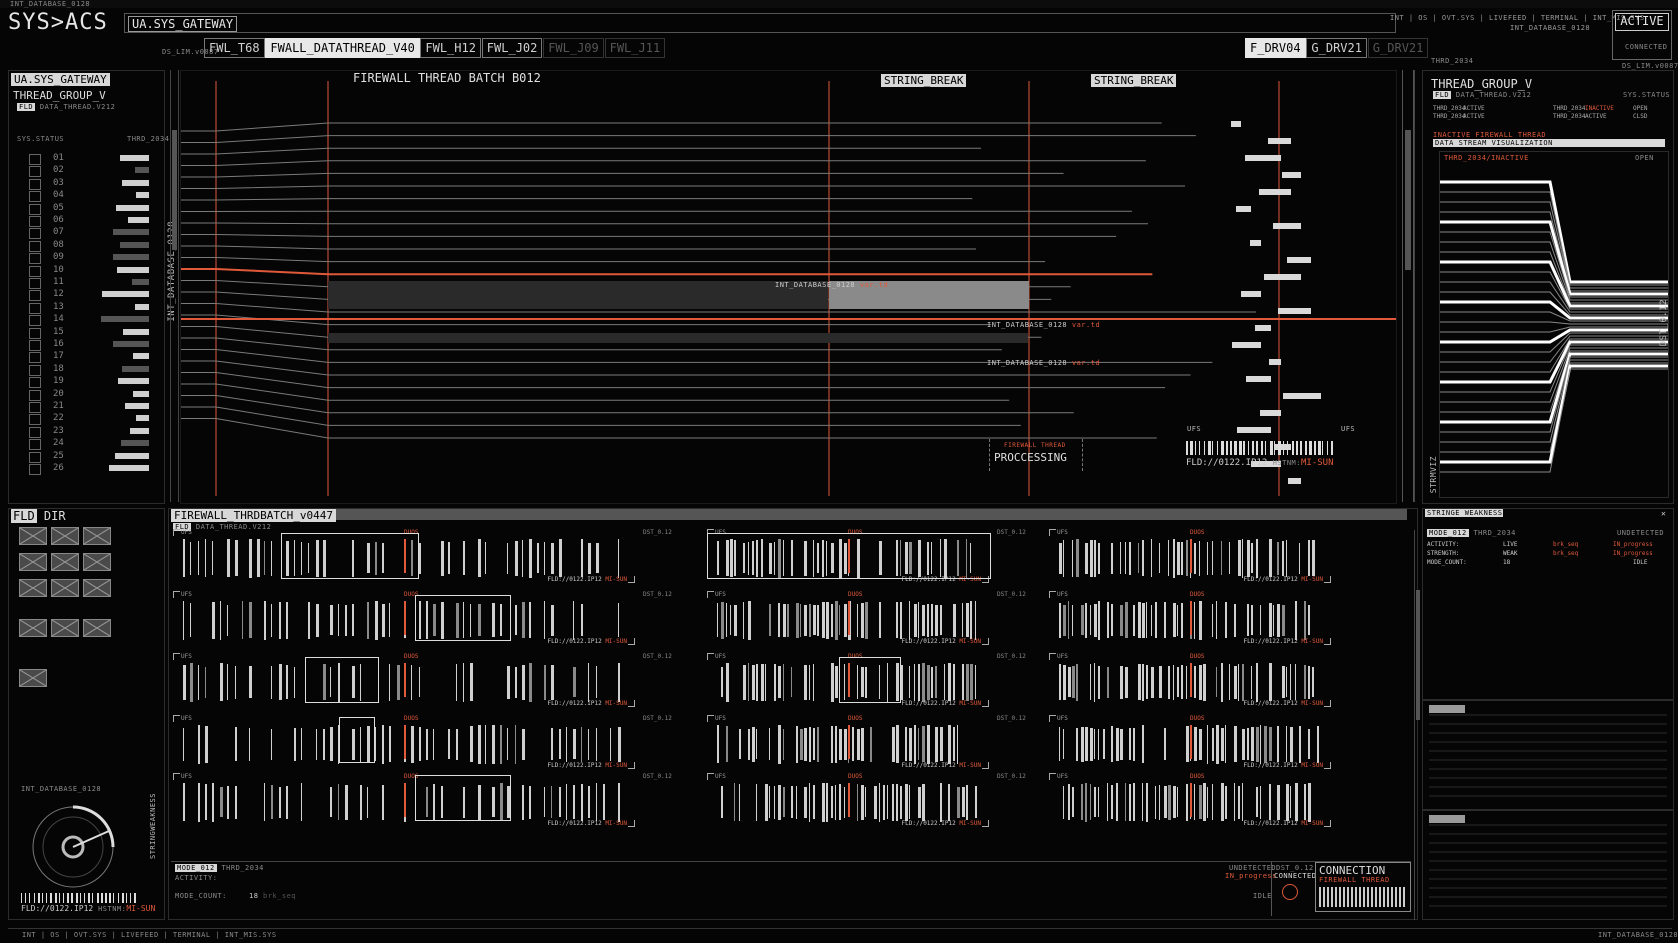 This screenshot has width=1678, height=943. I want to click on tab-fwl_t68: FWL_T68, so click(234, 48).